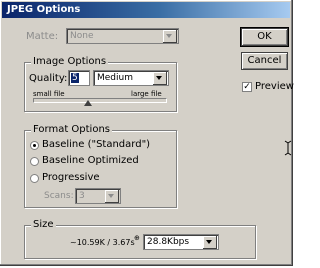 Image resolution: width=320 pixels, height=268 pixels. What do you see at coordinates (146, 10) in the screenshot?
I see `title-bar: JPEG Options` at bounding box center [146, 10].